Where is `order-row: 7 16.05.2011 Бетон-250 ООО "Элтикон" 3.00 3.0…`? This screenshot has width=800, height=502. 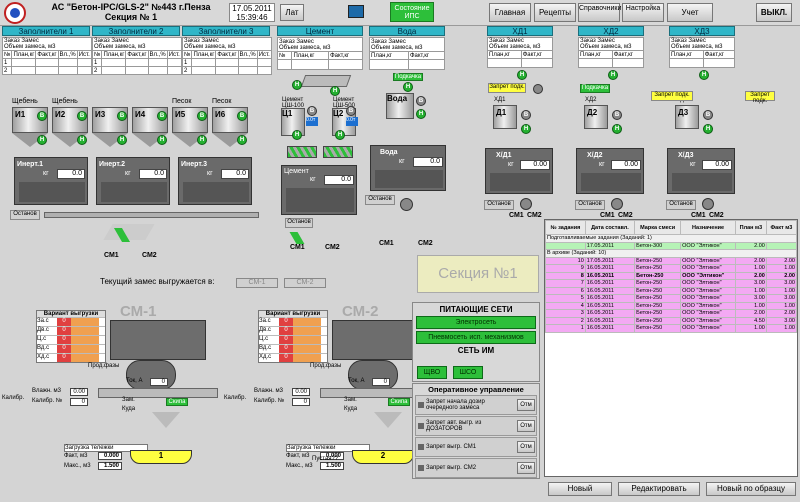 order-row: 7 16.05.2011 Бетон-250 ООО "Элтикон" 3.00 3.0… is located at coordinates (671, 283).